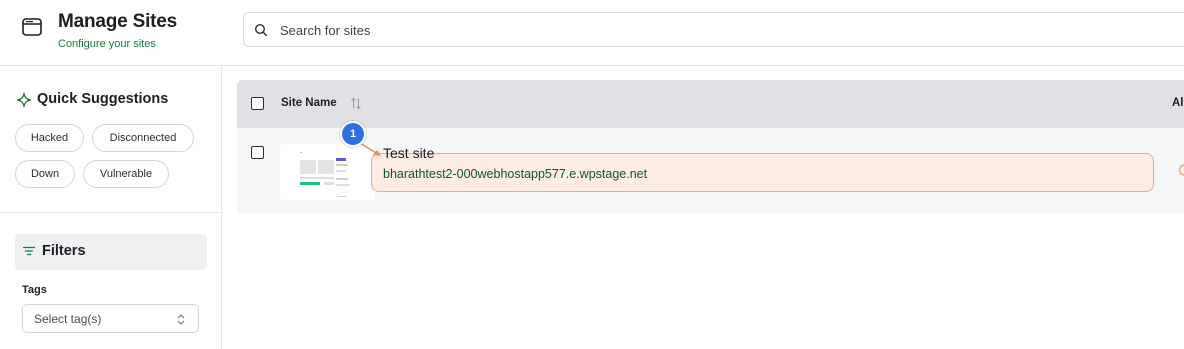  Describe the element at coordinates (110, 212) in the screenshot. I see `sidebar-section-divider` at that location.